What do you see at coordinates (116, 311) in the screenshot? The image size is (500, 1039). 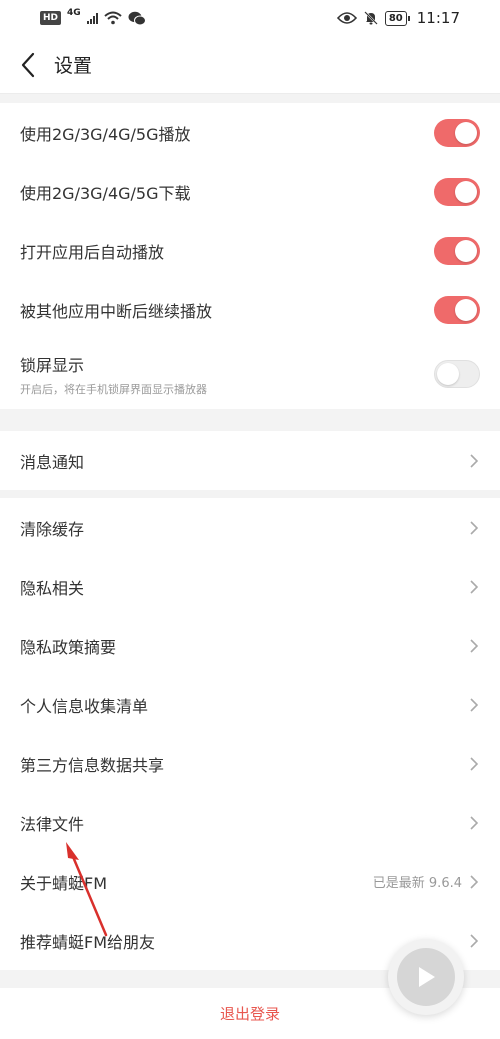 I see `setting-label: 被其他应用中断后继续播放` at bounding box center [116, 311].